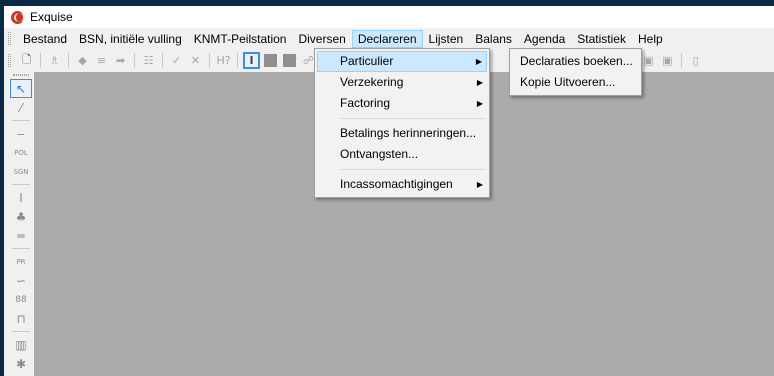 Image resolution: width=774 pixels, height=376 pixels. I want to click on curve-icon: ∽, so click(21, 280).